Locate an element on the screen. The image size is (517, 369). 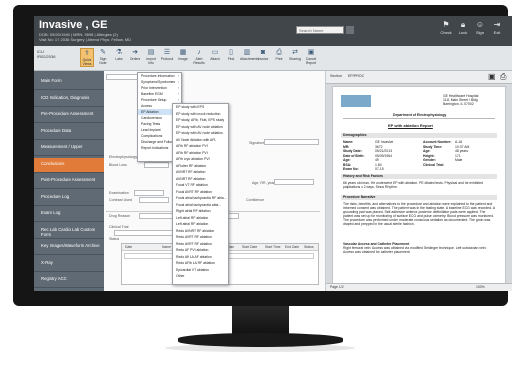
demographics-row: Exam No: 07-15 is located at coordinates (363, 169).